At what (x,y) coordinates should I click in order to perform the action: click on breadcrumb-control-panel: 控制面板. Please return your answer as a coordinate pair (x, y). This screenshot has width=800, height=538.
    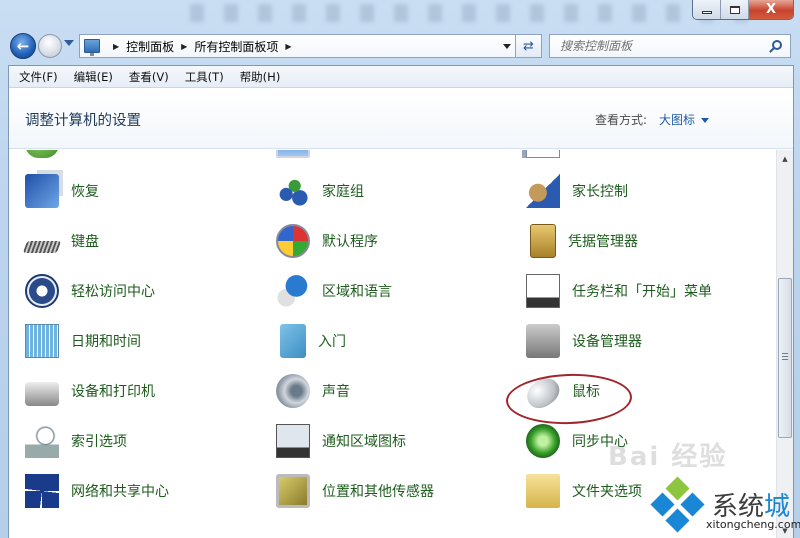
    Looking at the image, I should click on (150, 46).